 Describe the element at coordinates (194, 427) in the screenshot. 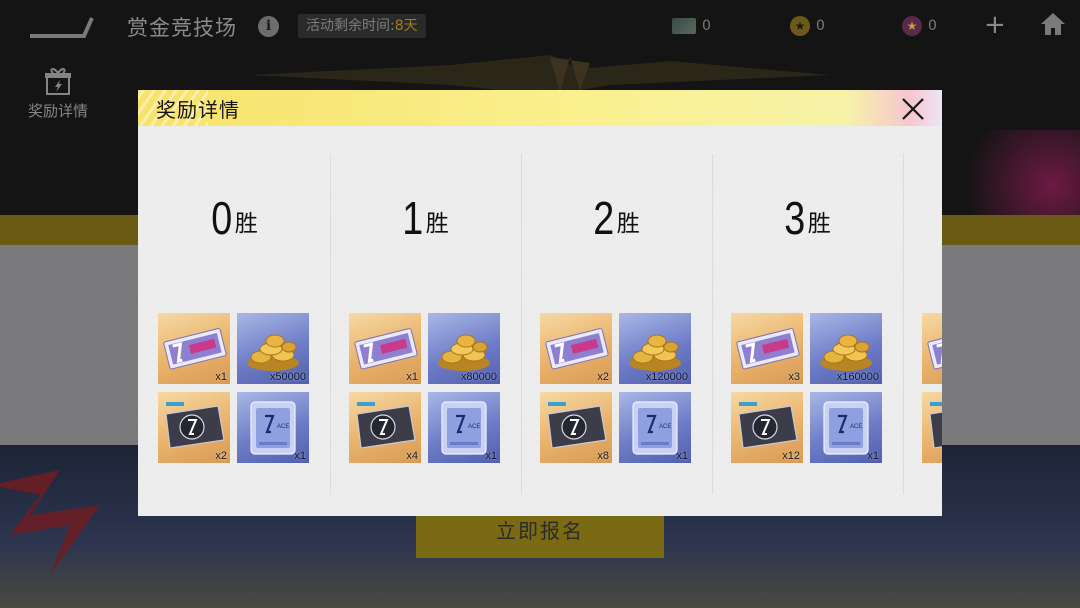

I see `reward-item-card: x2` at that location.